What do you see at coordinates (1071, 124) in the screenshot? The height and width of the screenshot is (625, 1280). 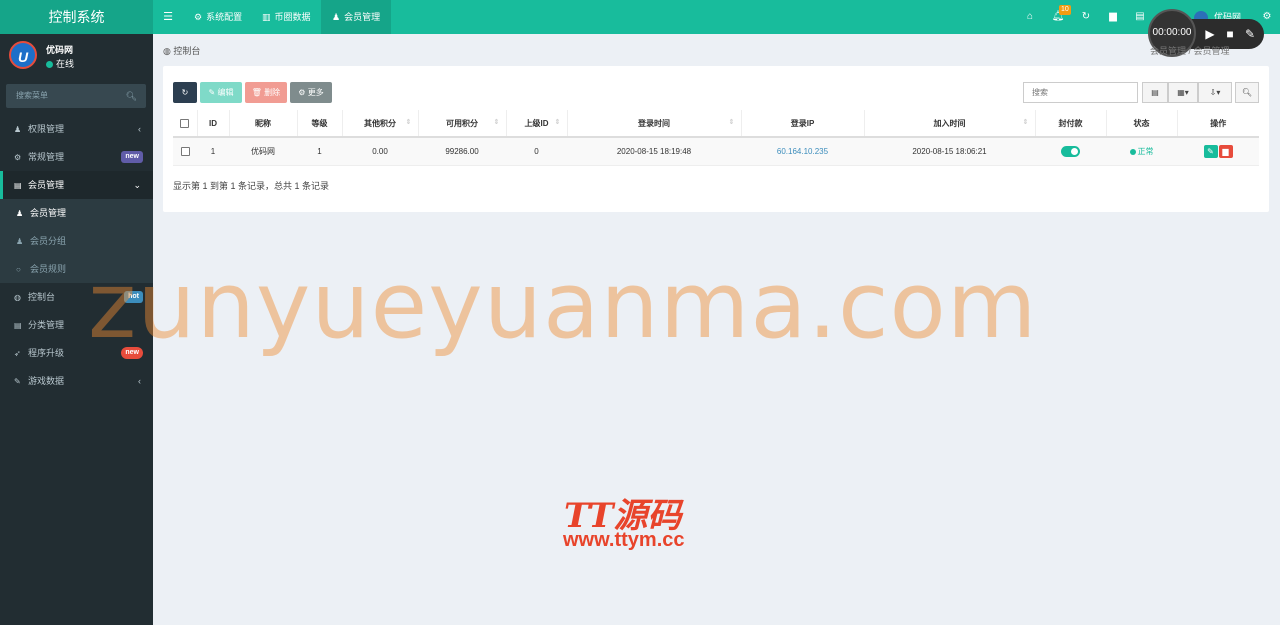 I see `col-header-payment-lock: 封付款` at bounding box center [1071, 124].